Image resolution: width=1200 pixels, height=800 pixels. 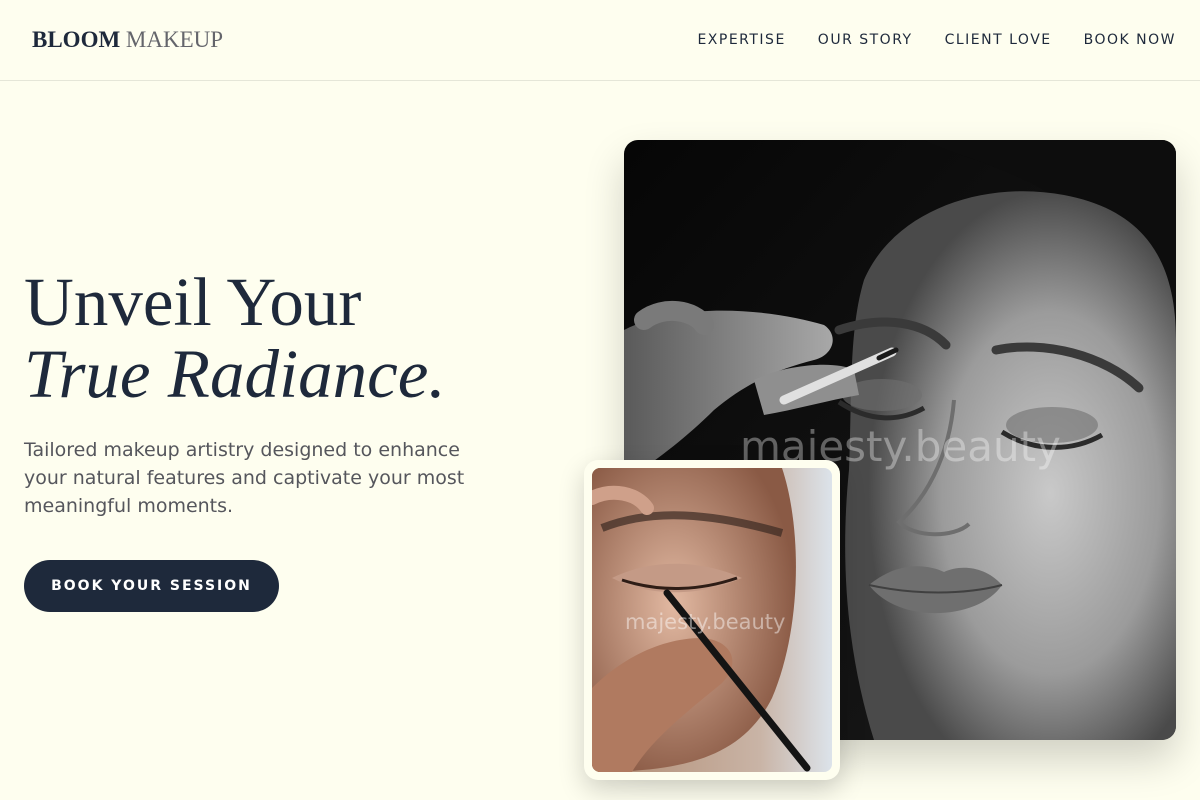 What do you see at coordinates (151, 586) in the screenshot?
I see `book-session-button: BOOK YOUR SESSION` at bounding box center [151, 586].